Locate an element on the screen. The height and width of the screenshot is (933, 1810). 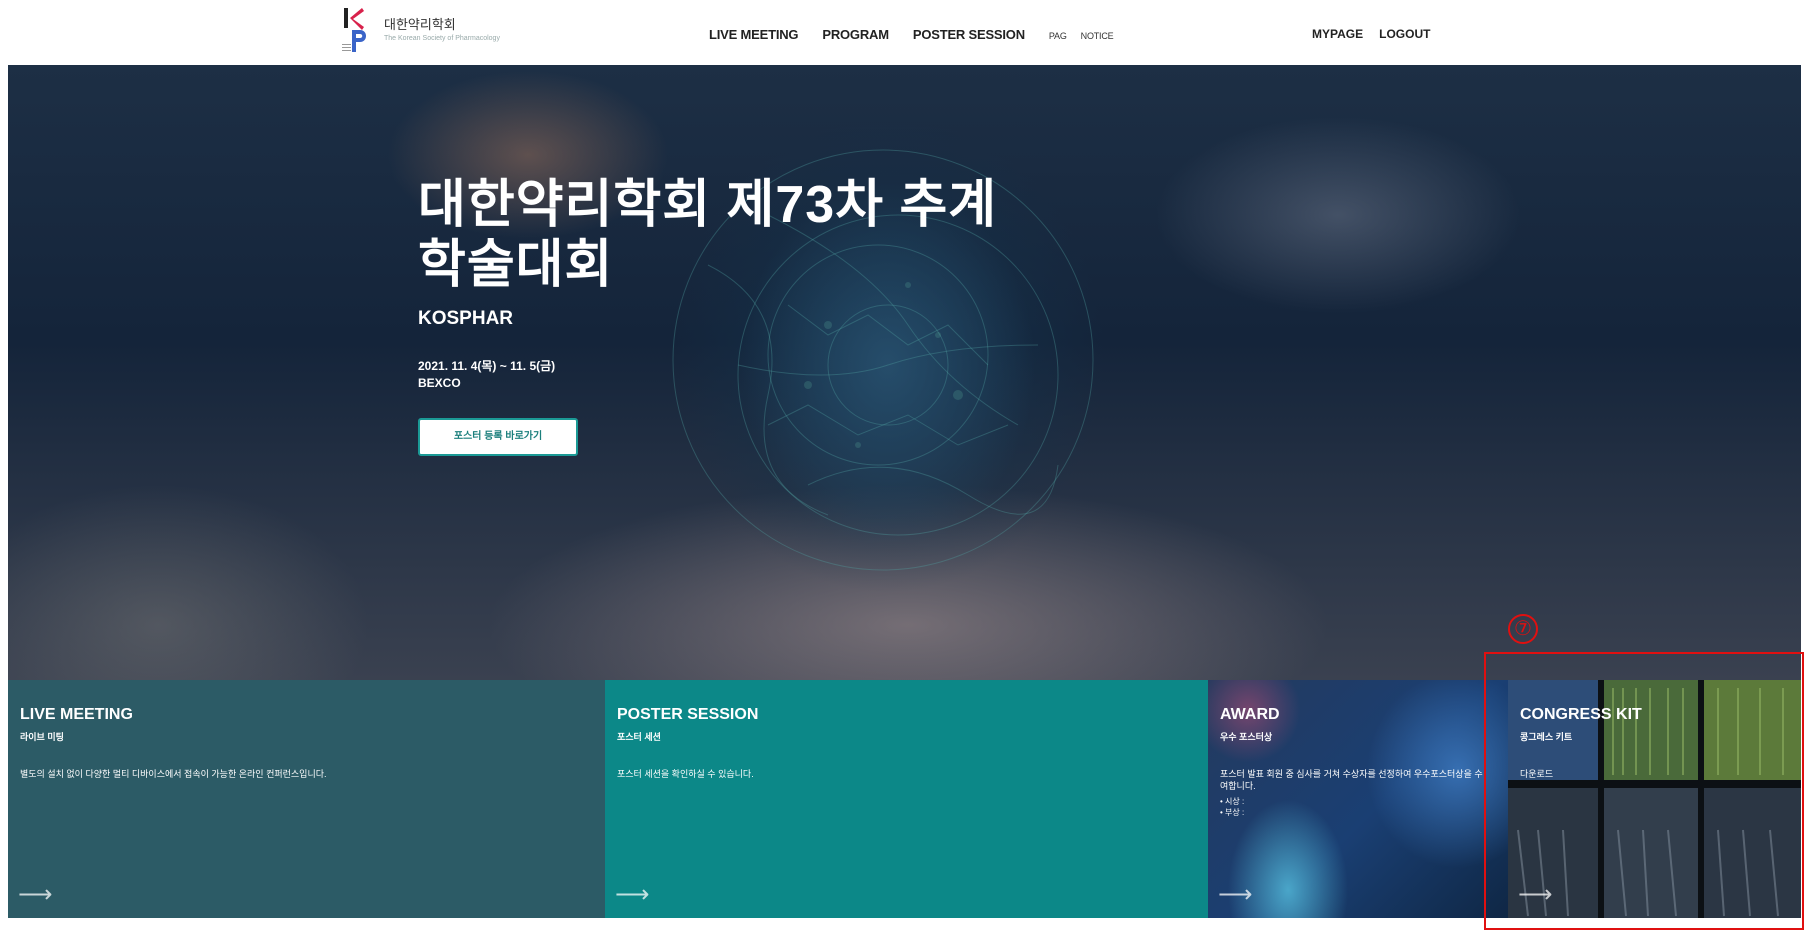
hero-subtitle: KOSPHAR is located at coordinates (466, 318).